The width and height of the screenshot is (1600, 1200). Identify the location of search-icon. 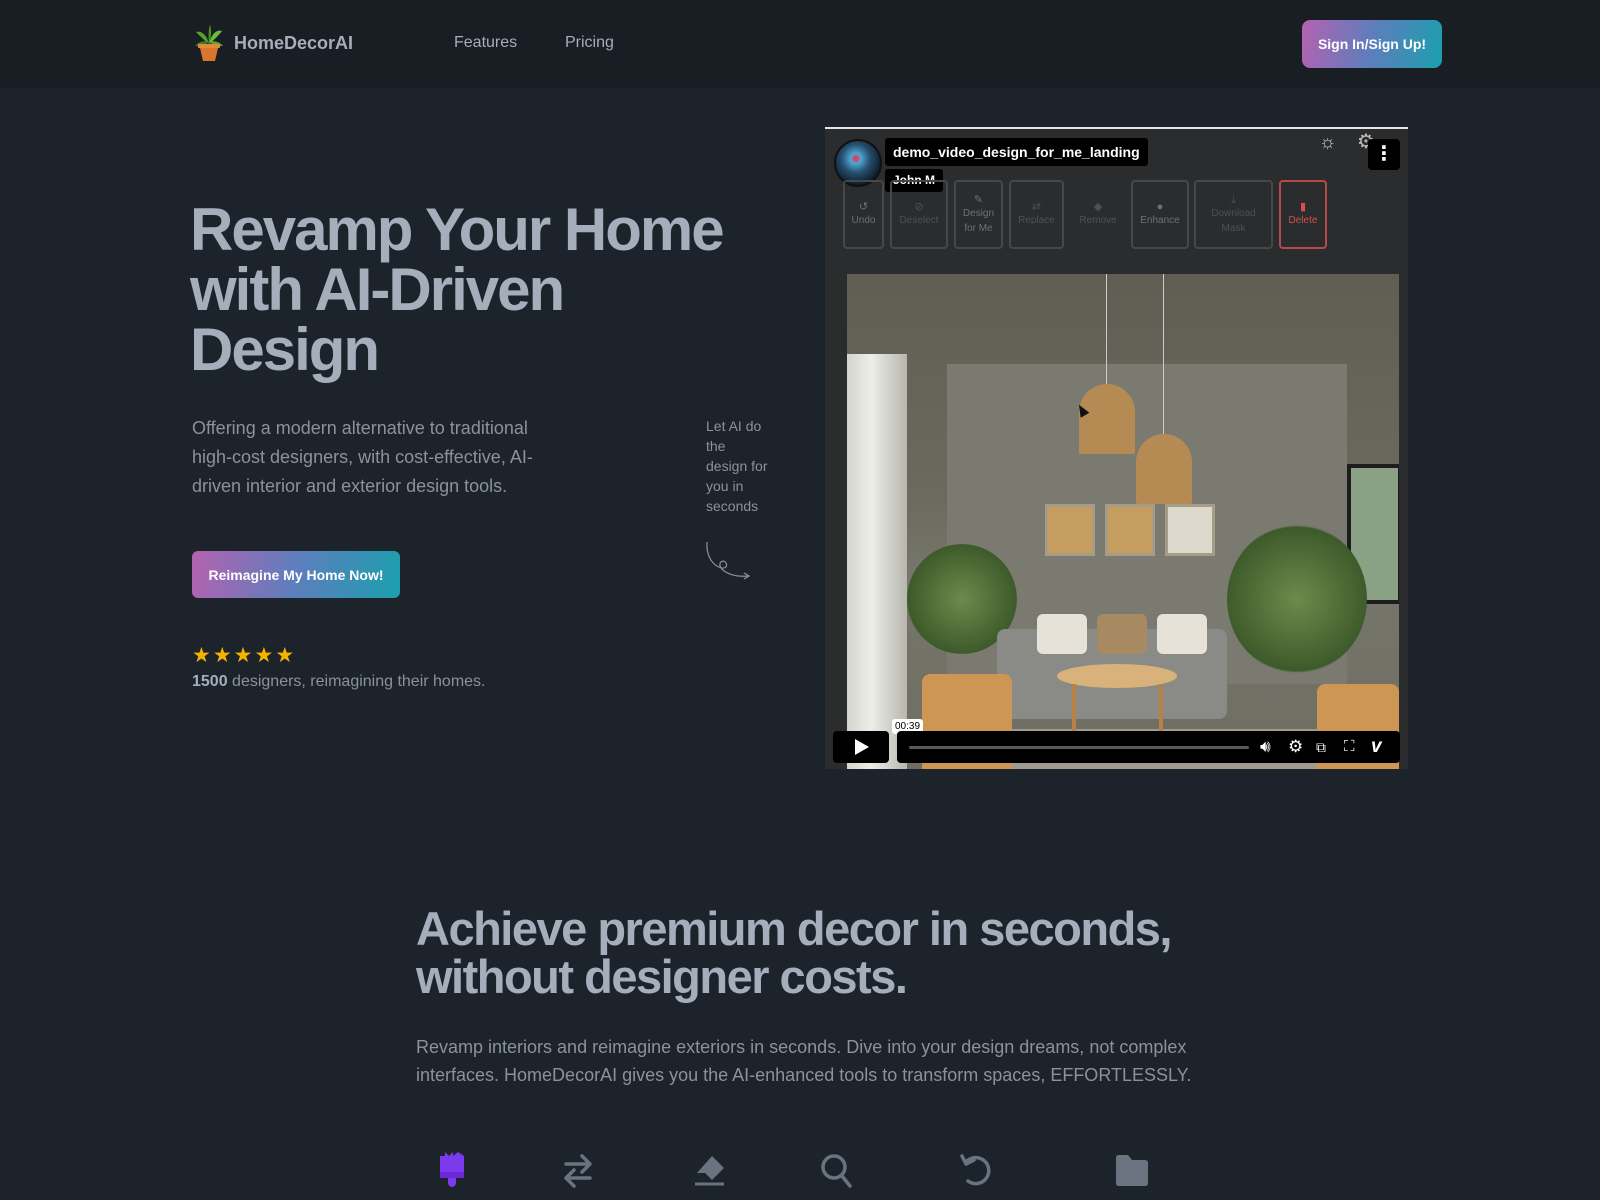
(836, 1170).